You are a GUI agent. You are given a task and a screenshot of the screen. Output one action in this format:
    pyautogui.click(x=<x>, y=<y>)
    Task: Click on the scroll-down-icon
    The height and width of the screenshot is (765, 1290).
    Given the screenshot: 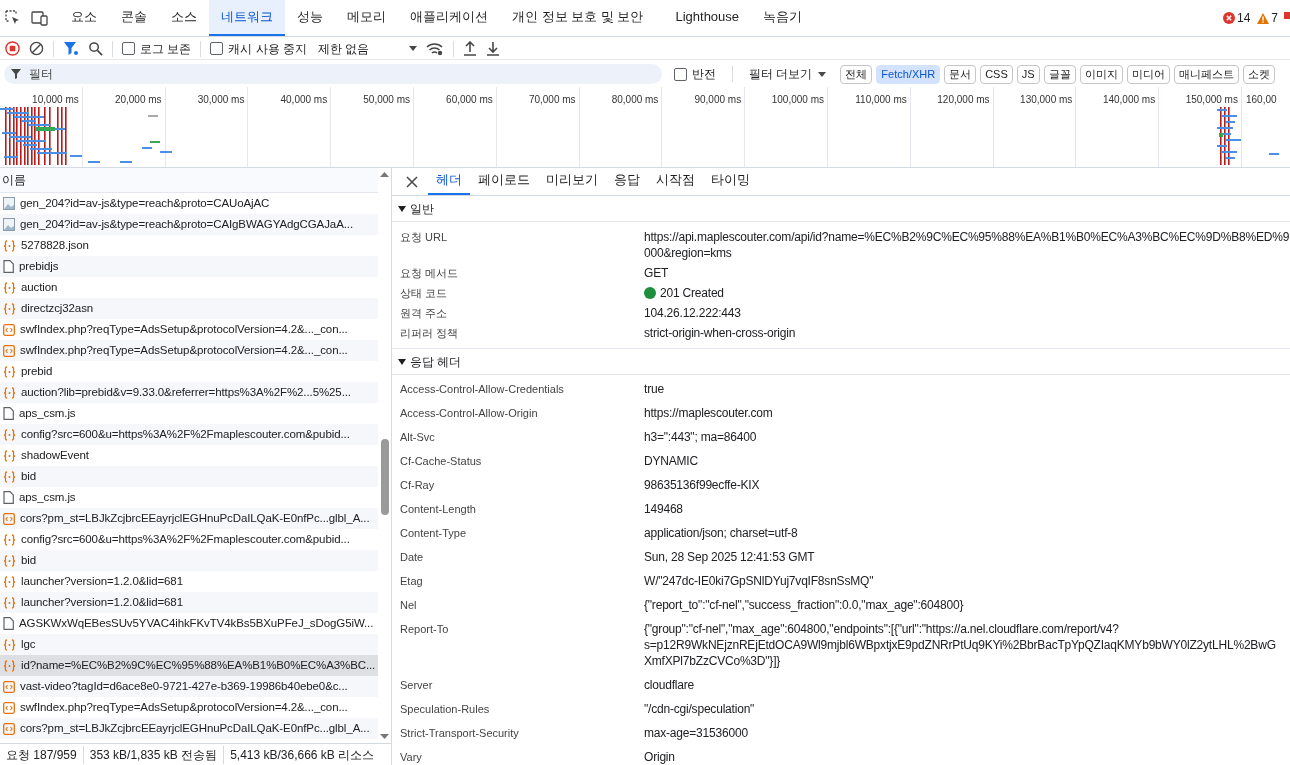 What is the action you would take?
    pyautogui.click(x=384, y=736)
    